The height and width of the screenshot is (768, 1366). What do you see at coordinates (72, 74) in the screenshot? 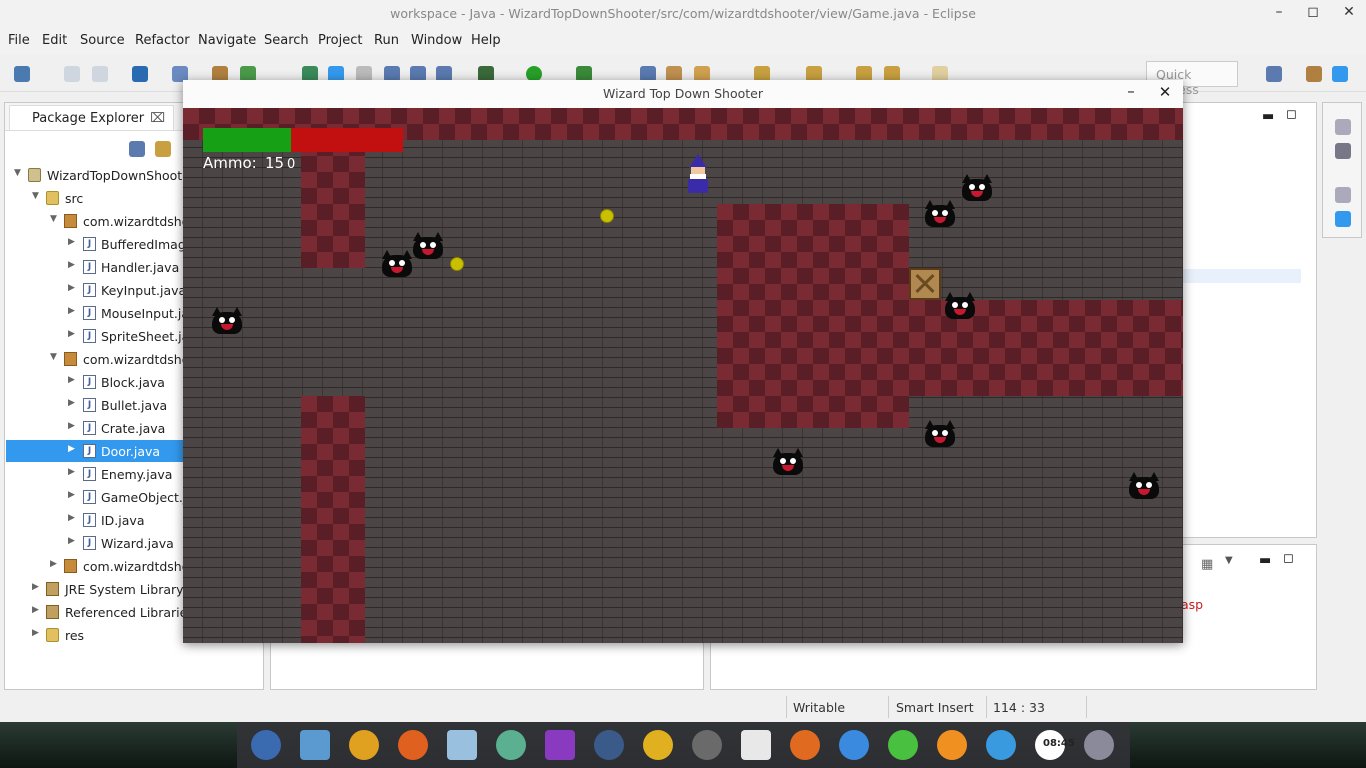
I see `save-icon` at bounding box center [72, 74].